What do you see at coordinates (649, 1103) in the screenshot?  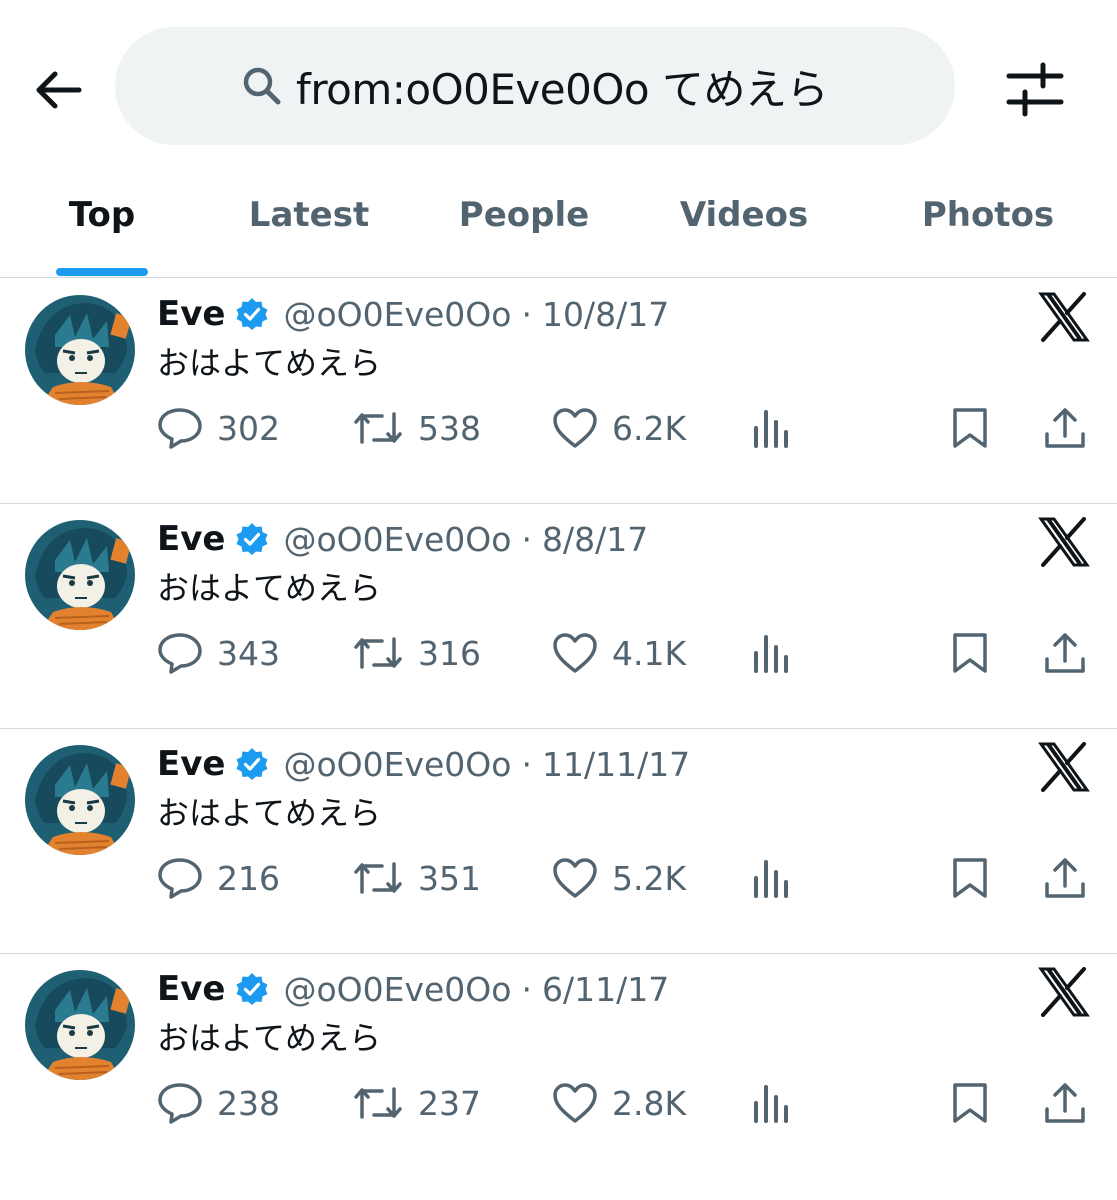 I see `like-count: 2.8K` at bounding box center [649, 1103].